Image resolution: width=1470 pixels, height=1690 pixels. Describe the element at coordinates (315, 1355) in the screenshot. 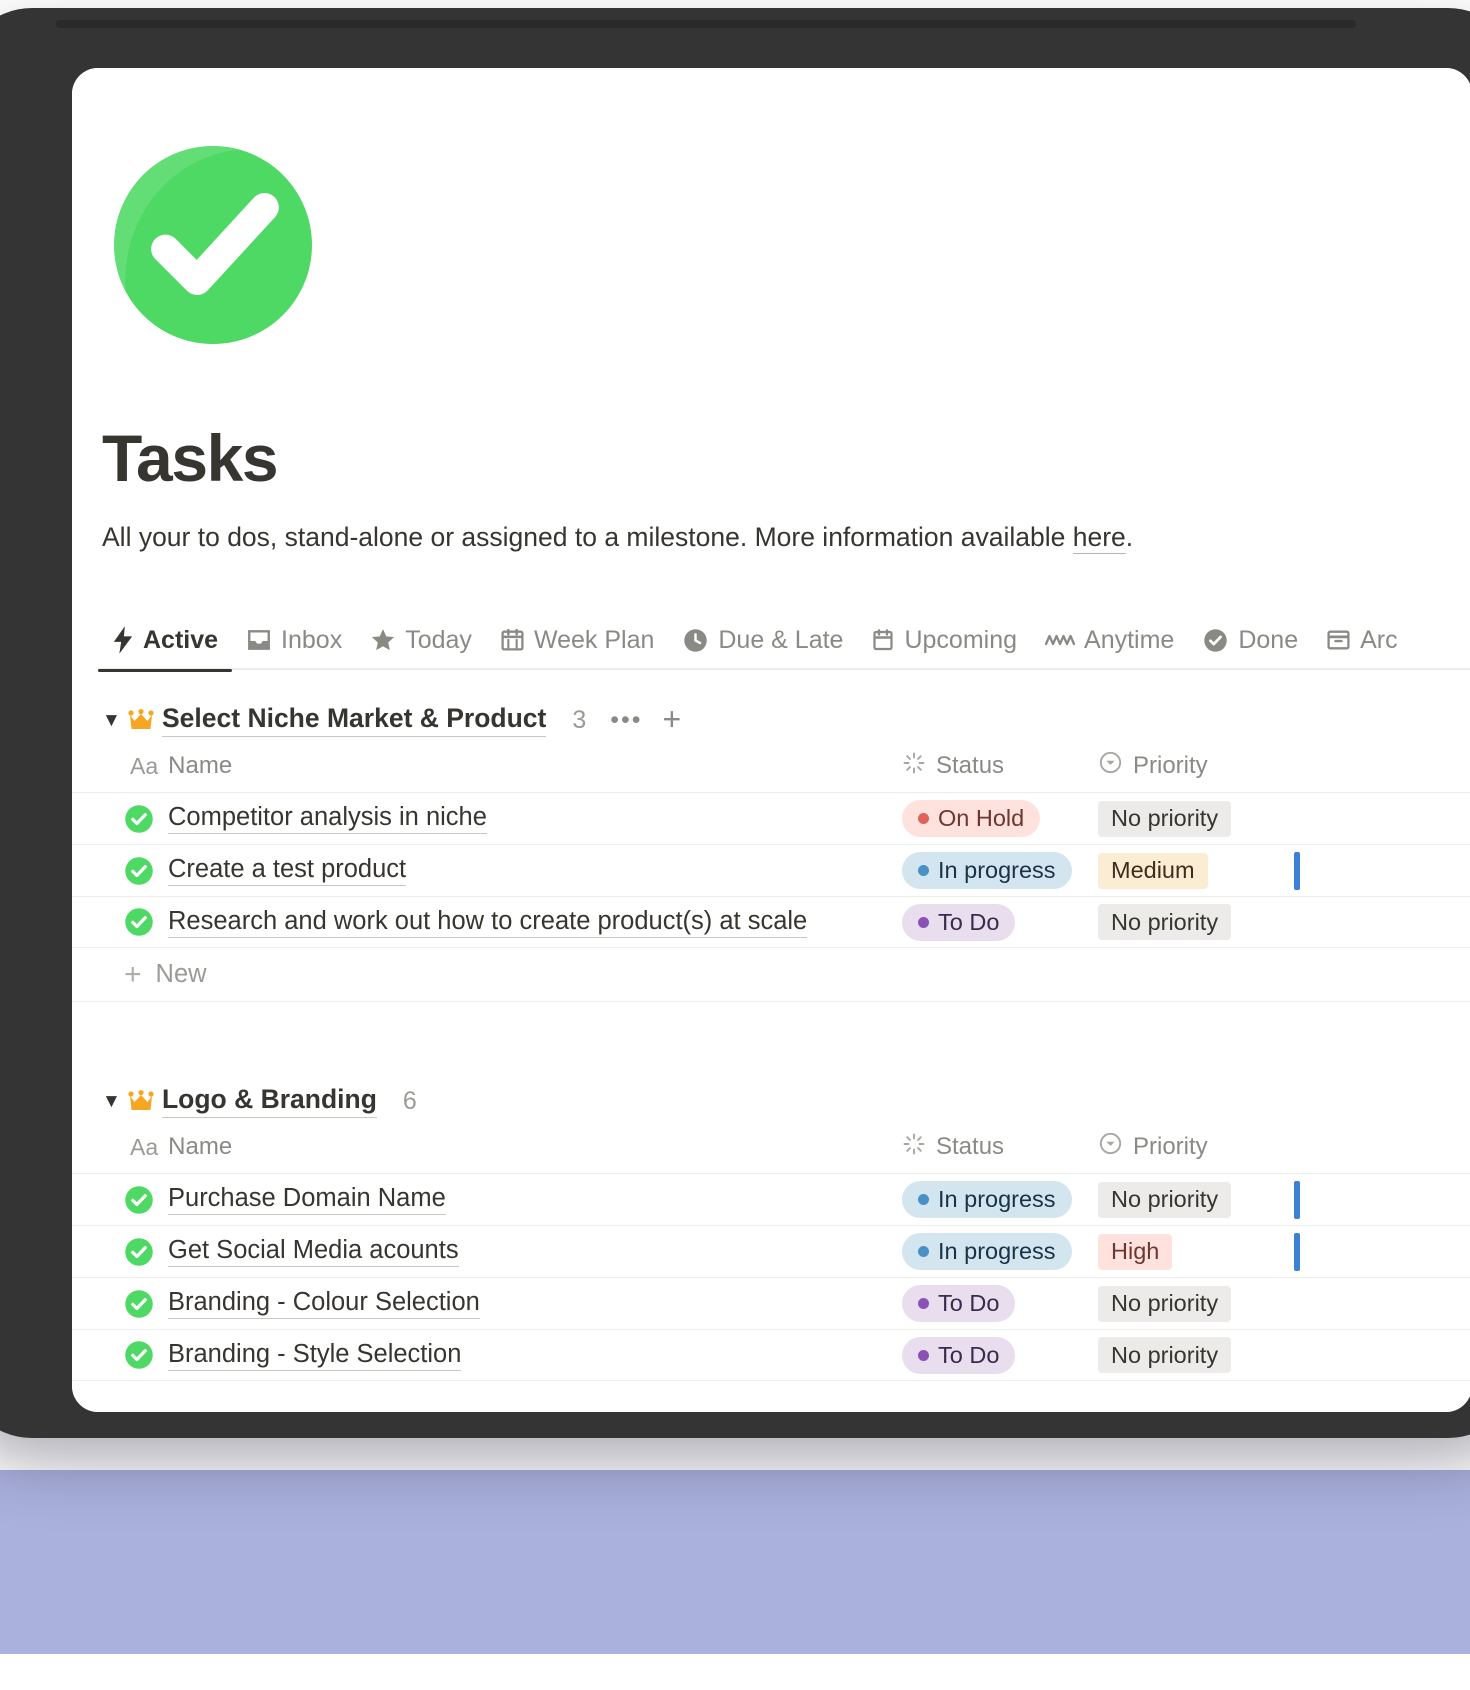

I see `task-title: Branding - Style Selection` at that location.